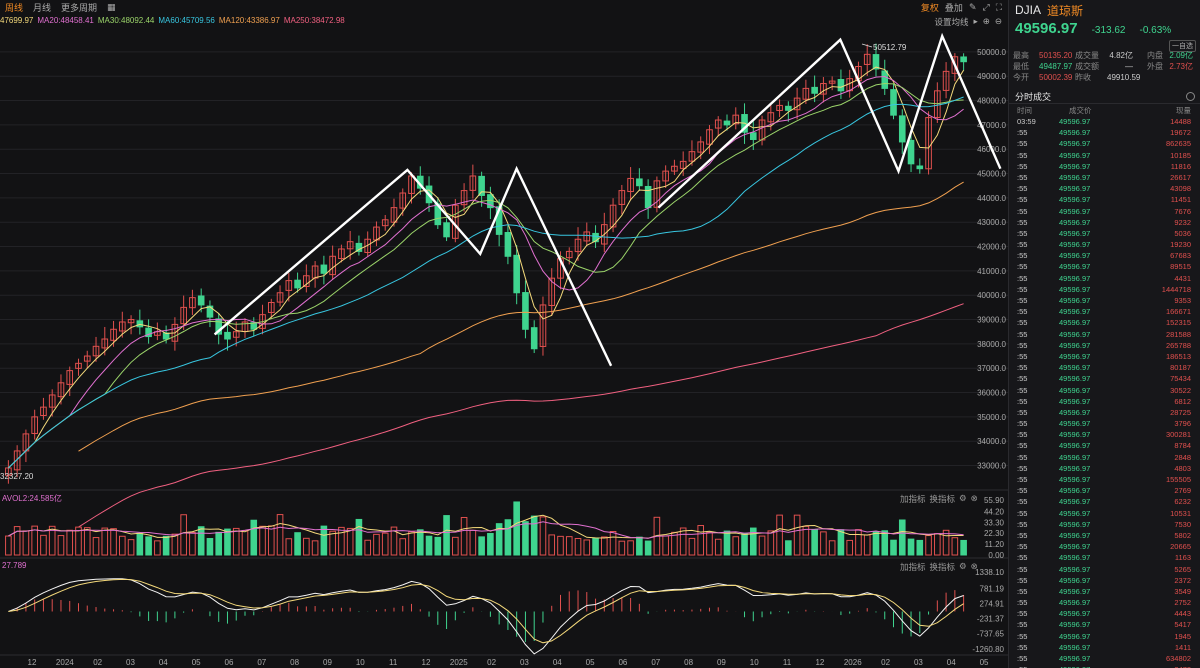  What do you see at coordinates (1182, 614) in the screenshot?
I see `tick-v: 4443` at bounding box center [1182, 614].